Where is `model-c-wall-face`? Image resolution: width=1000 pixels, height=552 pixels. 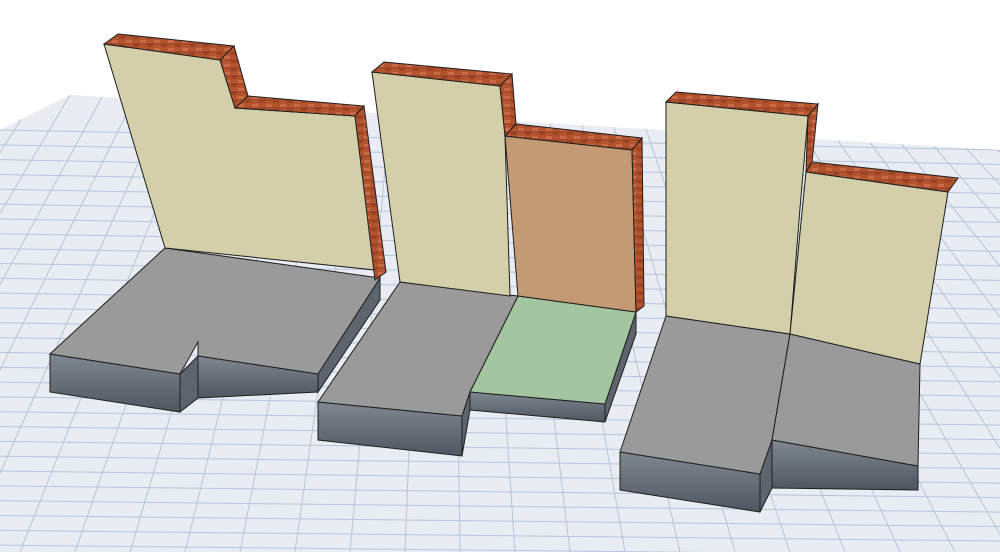
model-c-wall-face is located at coordinates (737, 218).